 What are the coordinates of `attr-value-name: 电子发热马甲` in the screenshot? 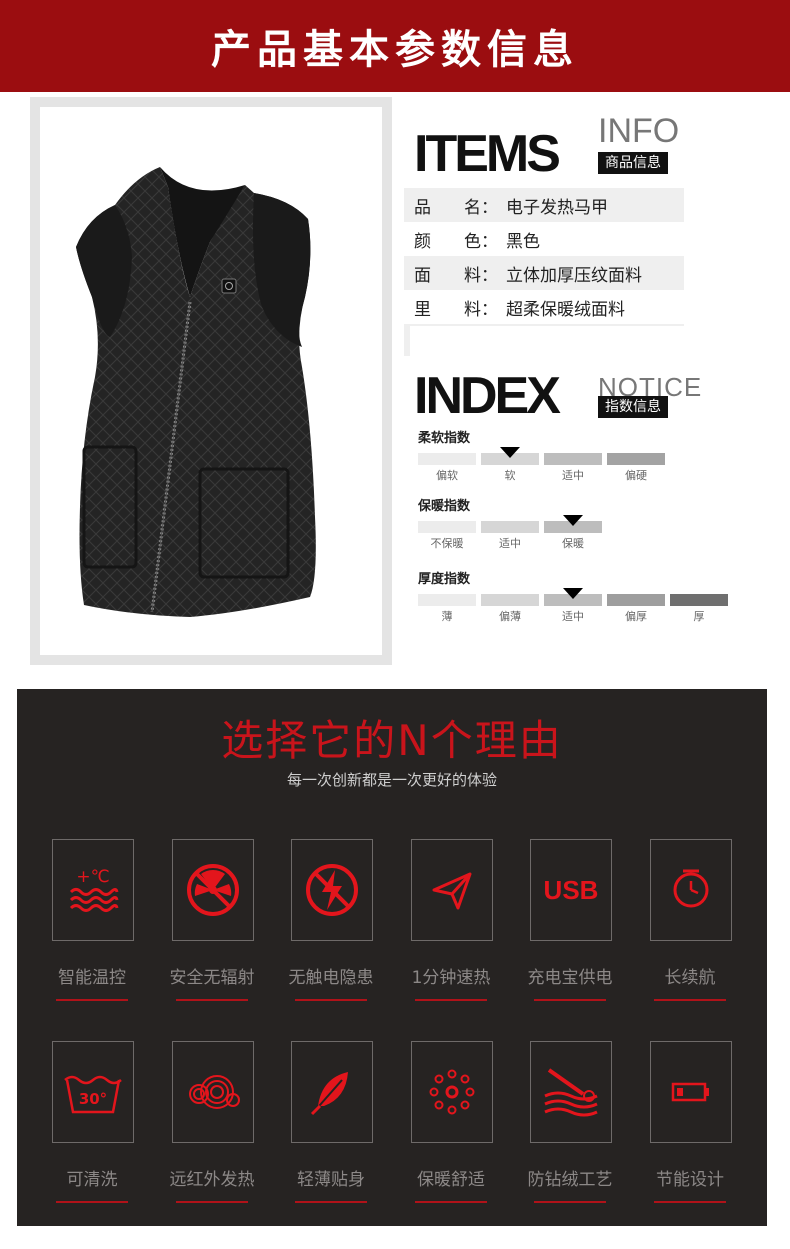 It's located at (557, 207).